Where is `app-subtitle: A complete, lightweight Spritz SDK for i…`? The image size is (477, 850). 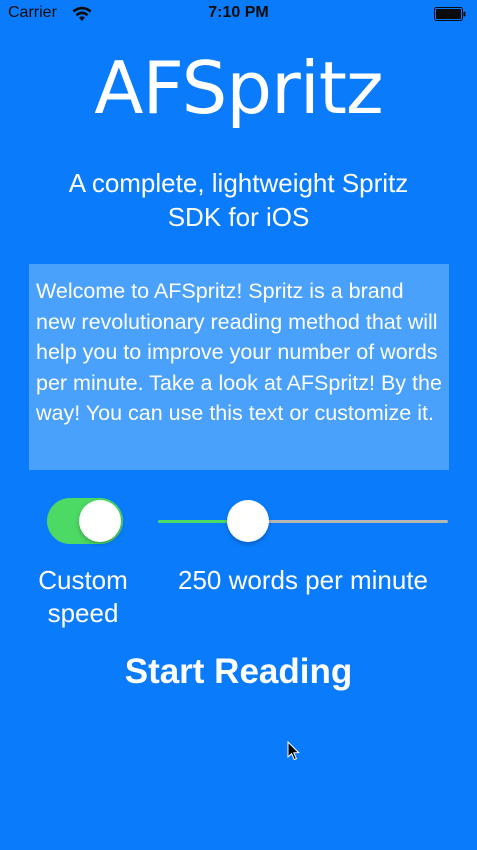
app-subtitle: A complete, lightweight Spritz SDK for i… is located at coordinates (238, 200).